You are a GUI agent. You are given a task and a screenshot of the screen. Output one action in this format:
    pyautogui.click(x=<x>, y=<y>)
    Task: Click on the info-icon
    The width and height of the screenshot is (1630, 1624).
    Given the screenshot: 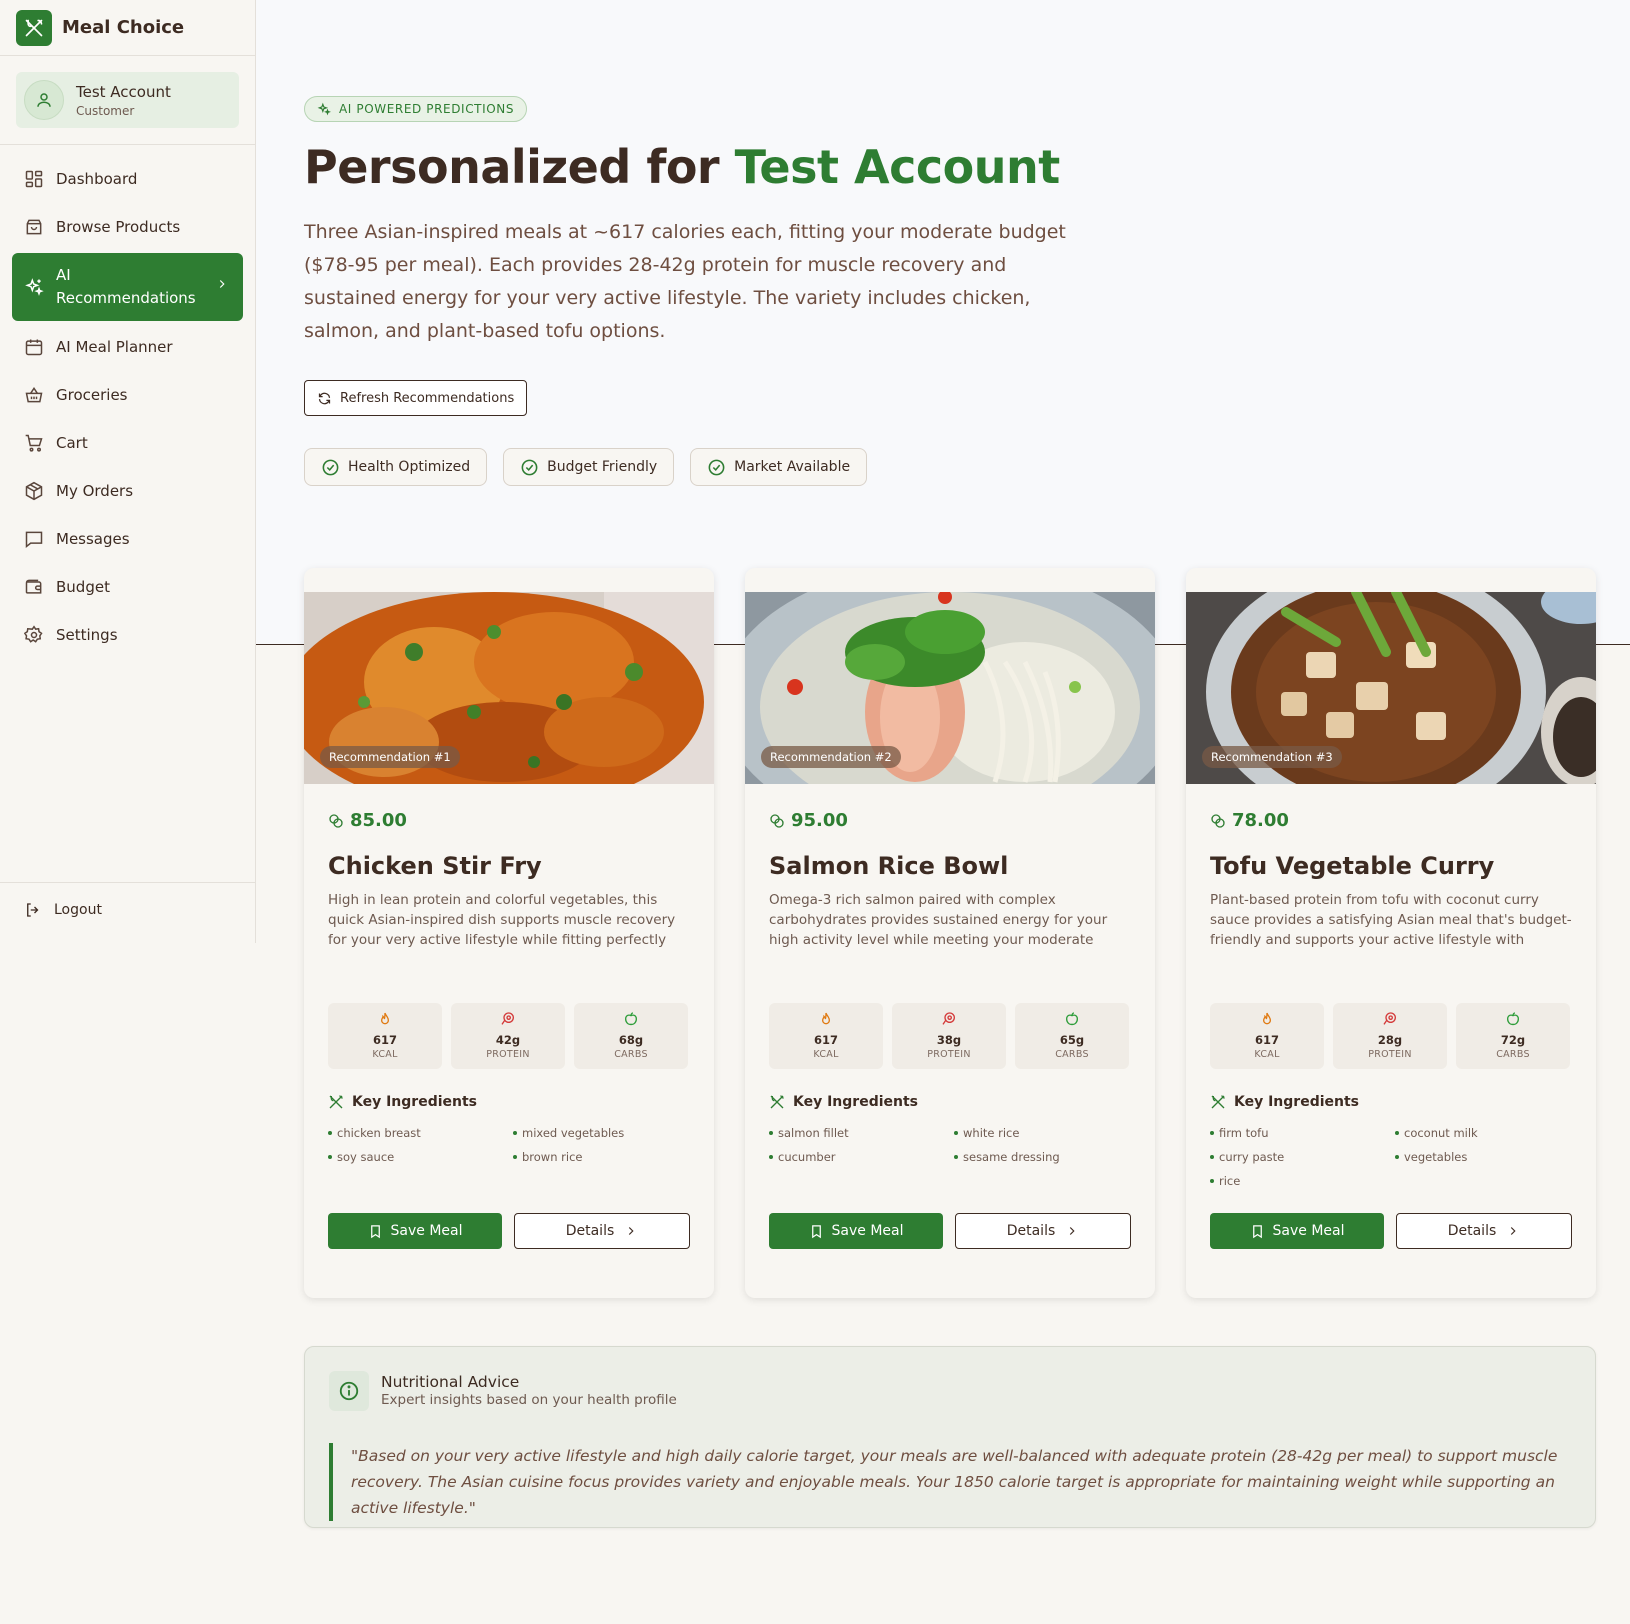 What is the action you would take?
    pyautogui.click(x=349, y=1391)
    